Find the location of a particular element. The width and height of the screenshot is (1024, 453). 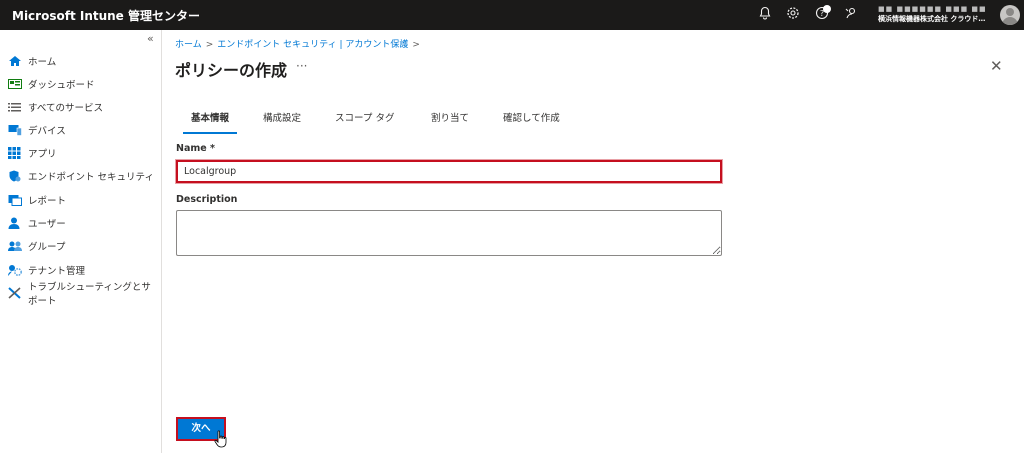

dashboard-icon is located at coordinates (15, 84).